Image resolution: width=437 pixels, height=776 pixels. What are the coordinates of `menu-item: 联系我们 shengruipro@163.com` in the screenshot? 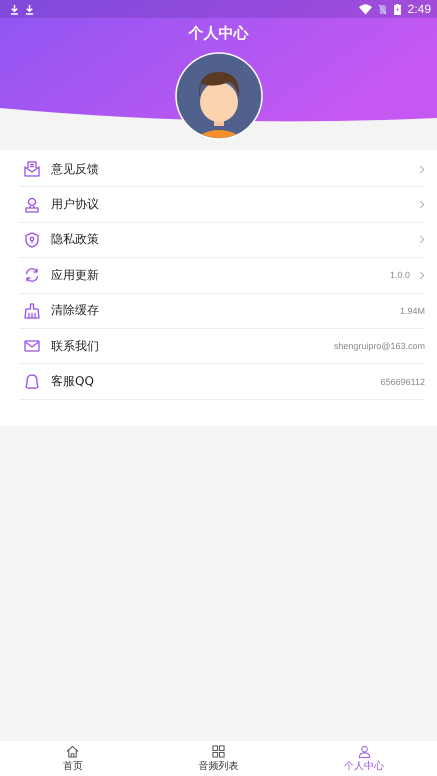 It's located at (222, 346).